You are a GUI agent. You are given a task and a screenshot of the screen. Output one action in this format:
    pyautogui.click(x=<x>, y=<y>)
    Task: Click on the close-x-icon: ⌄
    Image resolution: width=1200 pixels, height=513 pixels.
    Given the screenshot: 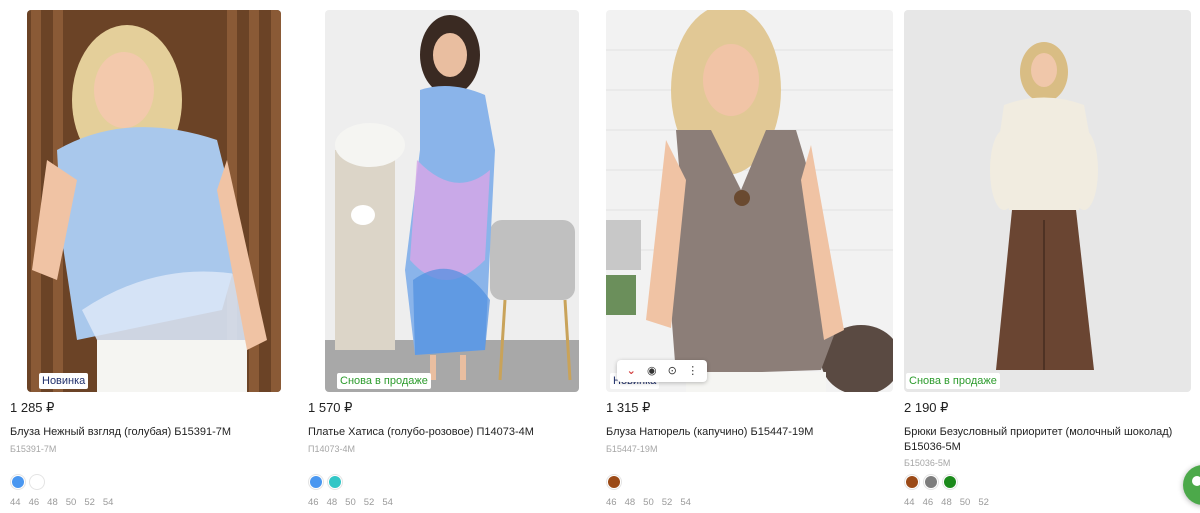 What is the action you would take?
    pyautogui.click(x=631, y=371)
    